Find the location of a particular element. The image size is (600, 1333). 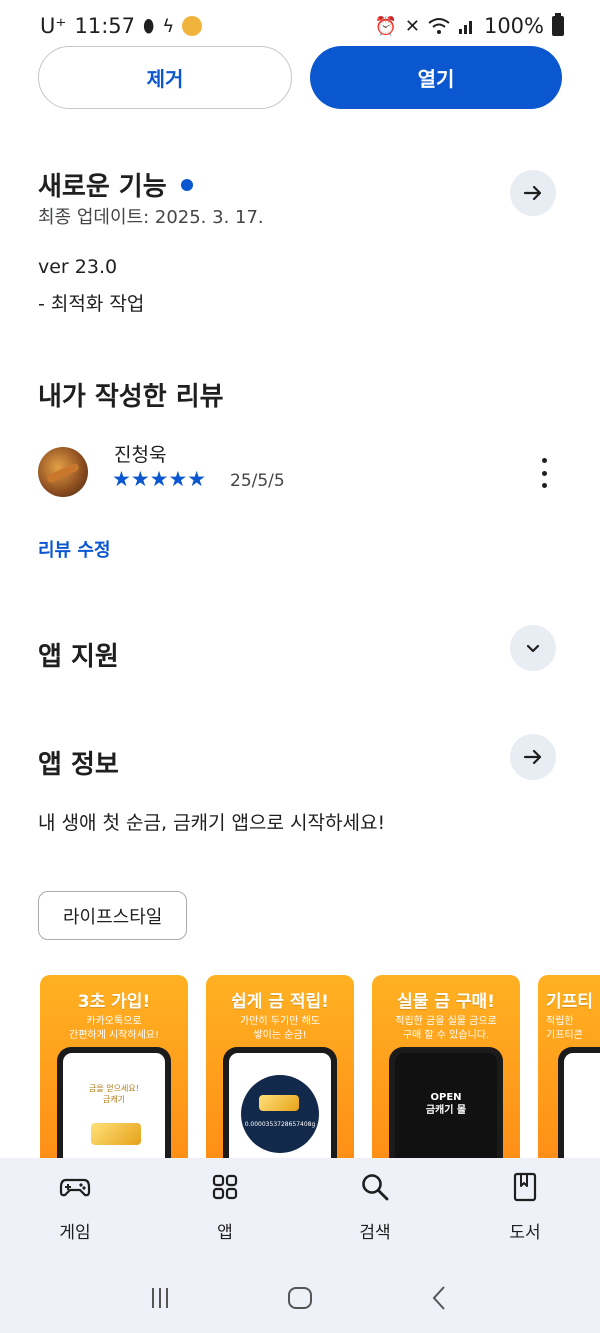

status-left: U⁺ 11:57 ⬮ ϟ is located at coordinates (121, 26).